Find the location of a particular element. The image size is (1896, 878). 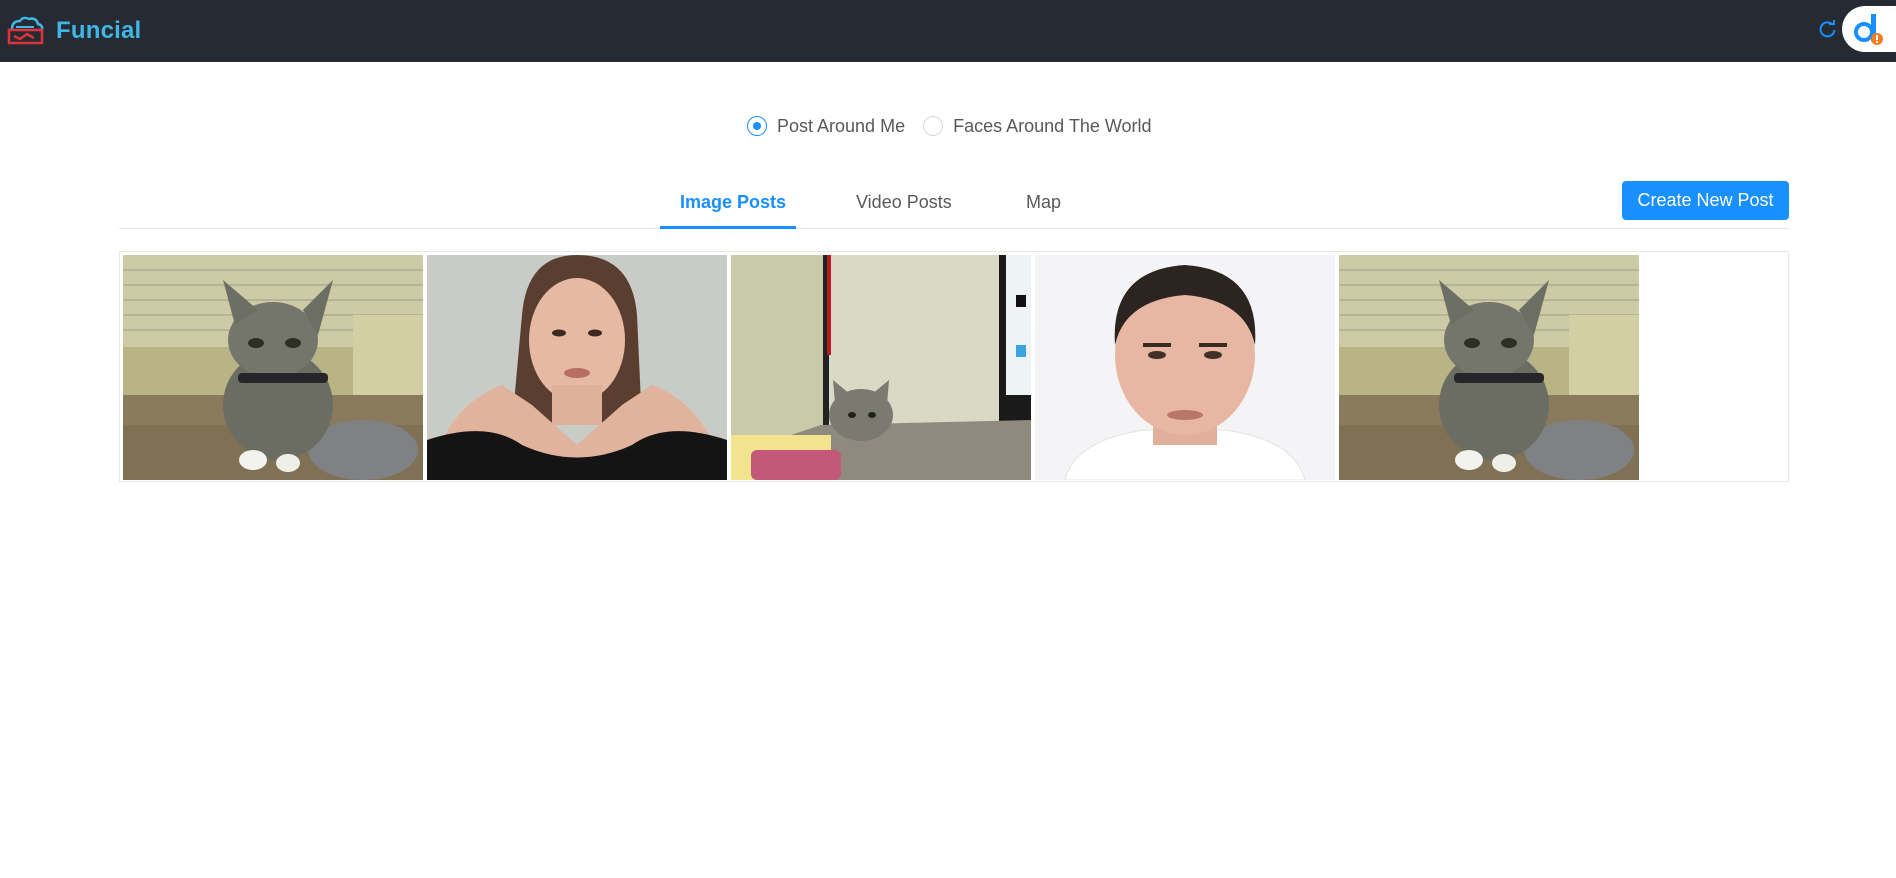

user-avatar-icon is located at coordinates (1868, 29).